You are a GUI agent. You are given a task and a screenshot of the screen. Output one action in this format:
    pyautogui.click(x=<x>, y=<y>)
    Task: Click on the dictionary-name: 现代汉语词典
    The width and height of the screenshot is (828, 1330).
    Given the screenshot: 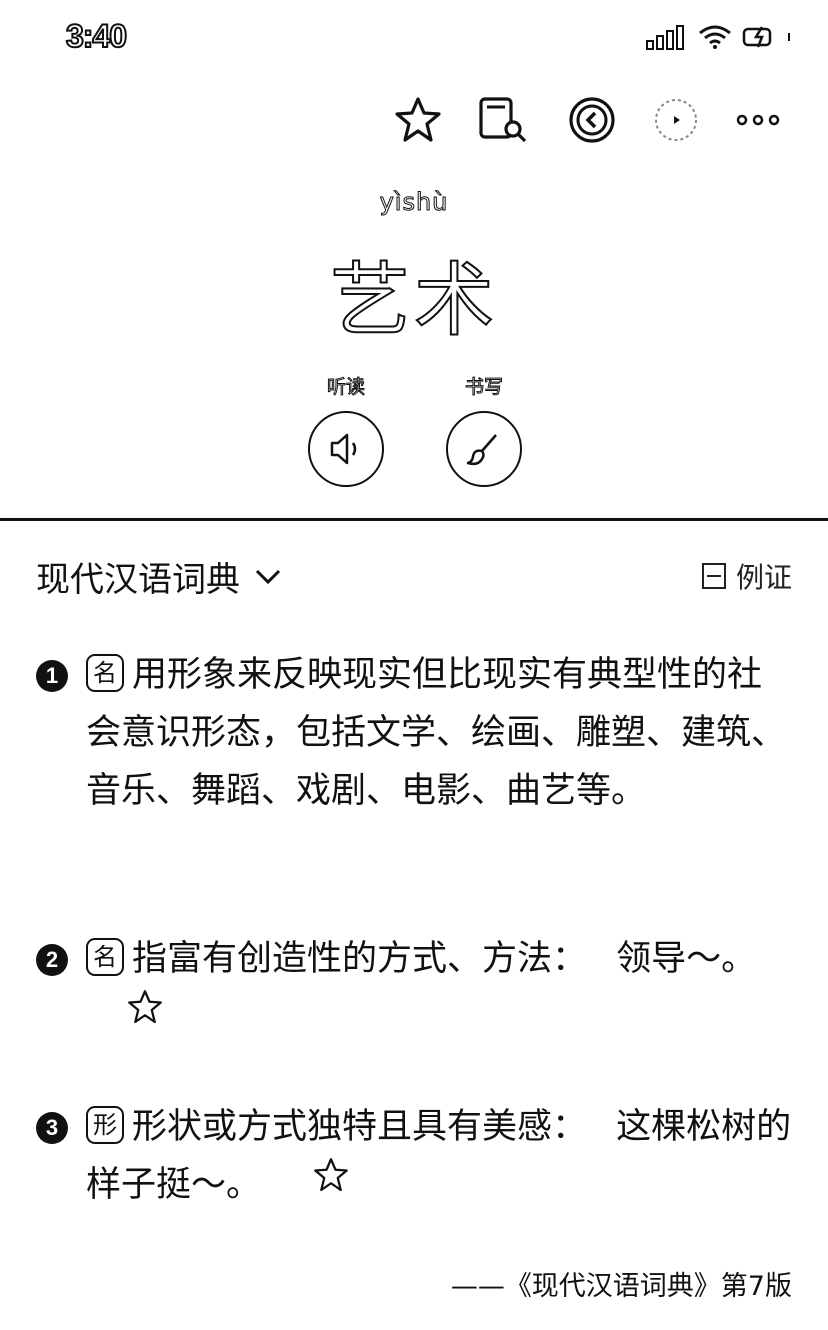 What is the action you would take?
    pyautogui.click(x=138, y=580)
    